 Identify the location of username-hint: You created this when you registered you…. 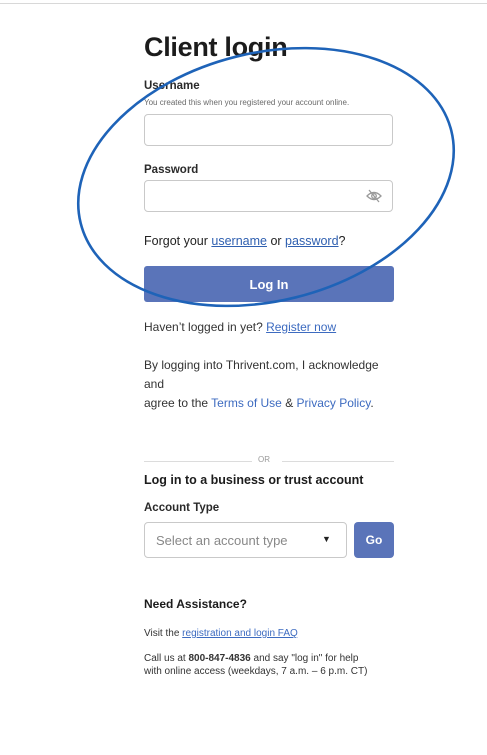
(247, 102).